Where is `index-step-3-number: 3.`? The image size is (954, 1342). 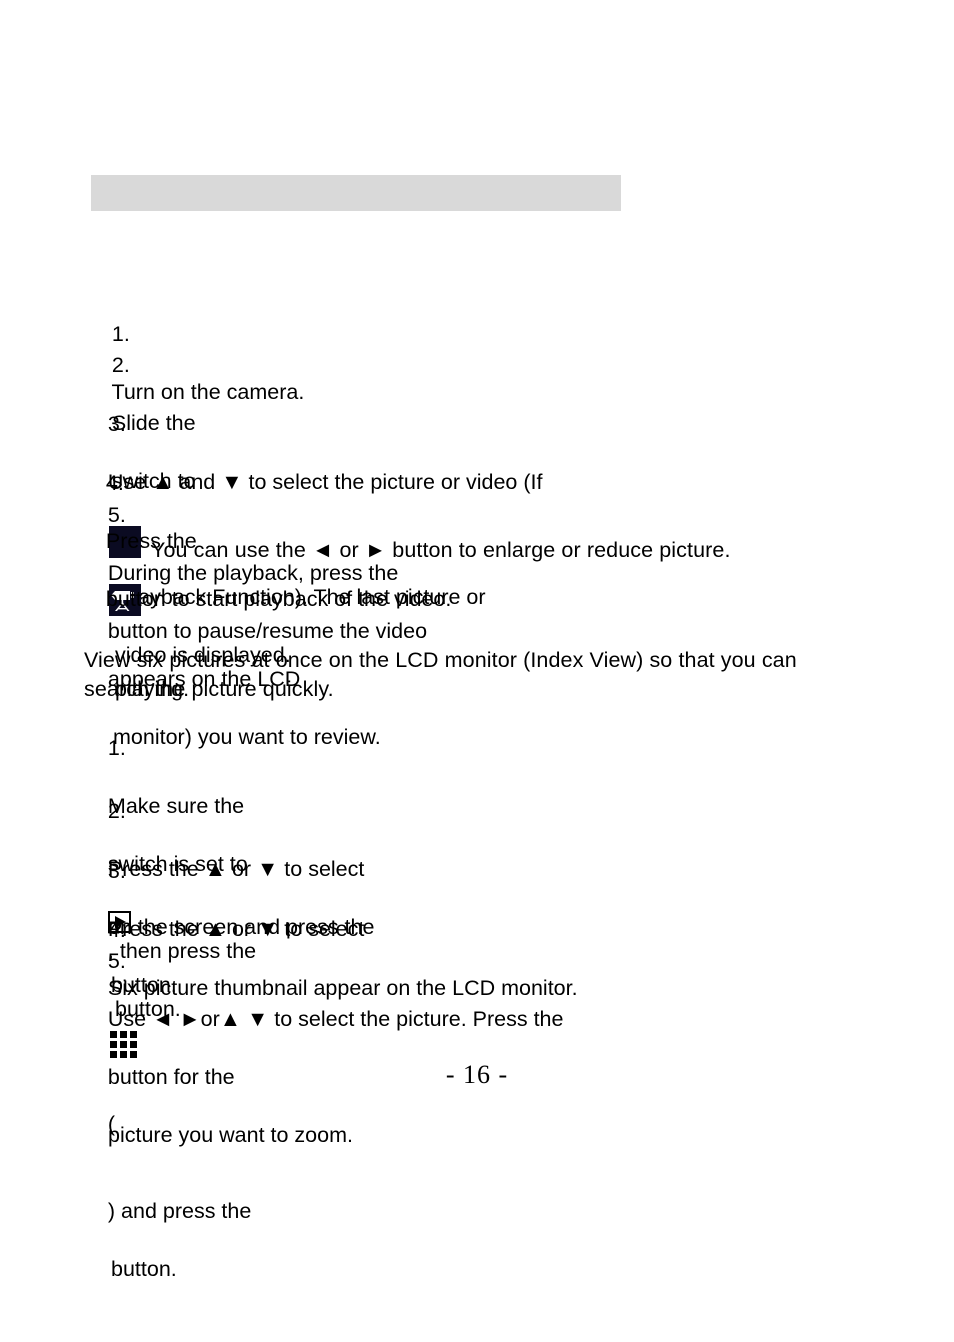
index-step-3-number: 3. is located at coordinates (116, 871).